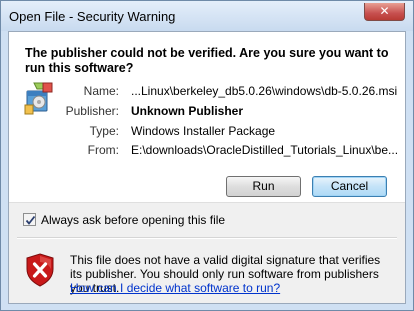  Describe the element at coordinates (133, 220) in the screenshot. I see `always-ask-label: Always ask before opening this file` at that location.